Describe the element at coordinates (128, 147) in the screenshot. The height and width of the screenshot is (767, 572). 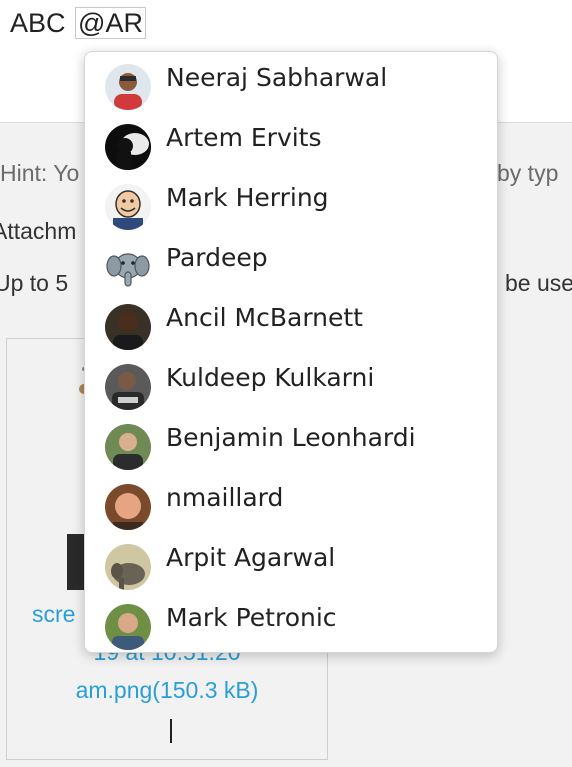
I see `silhouette-avatar` at that location.